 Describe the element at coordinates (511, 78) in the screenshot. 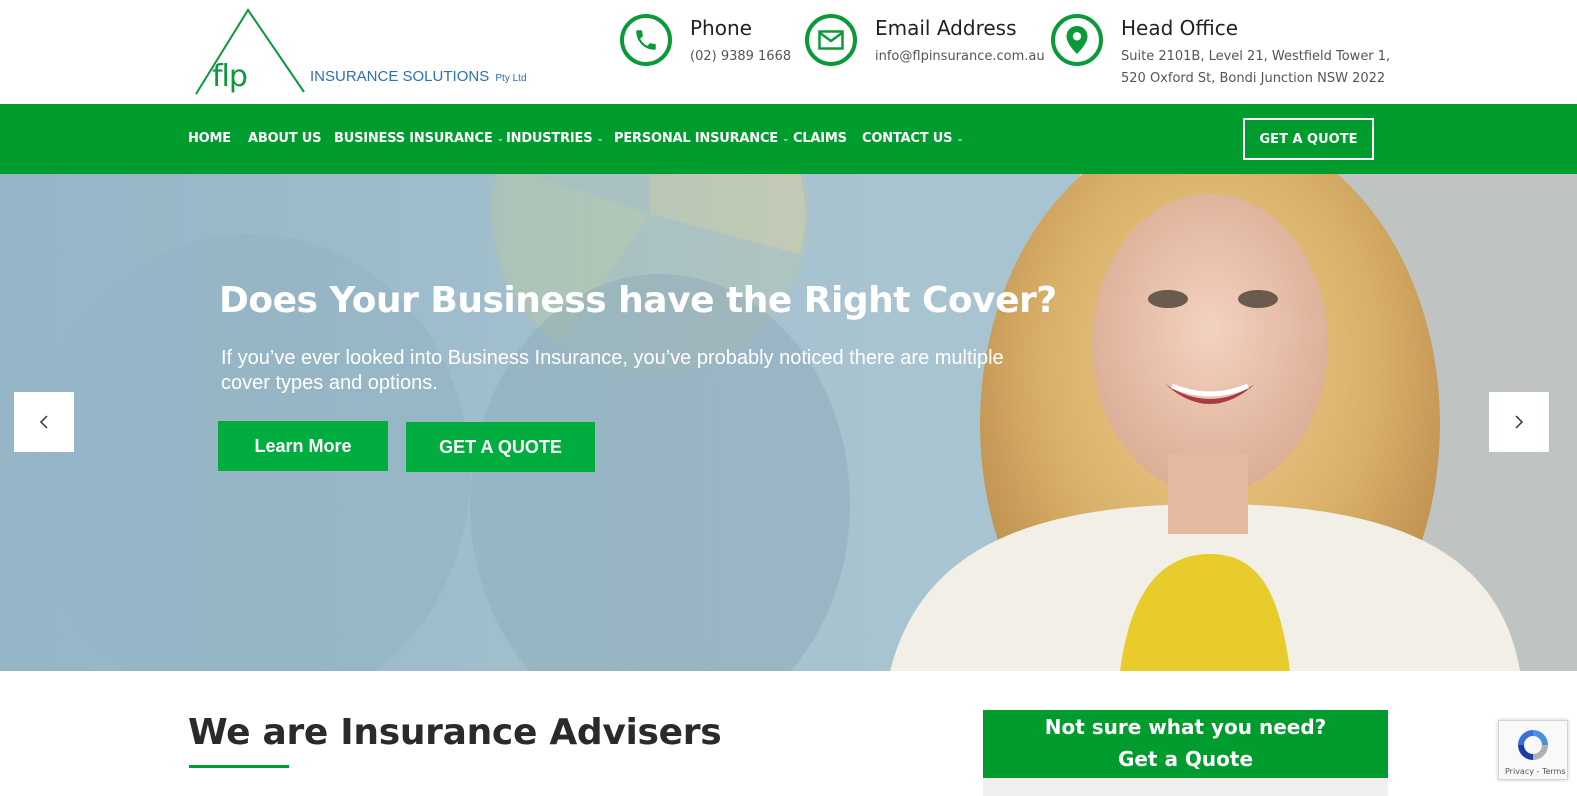

I see `logo-suffix: Pty Ltd` at that location.